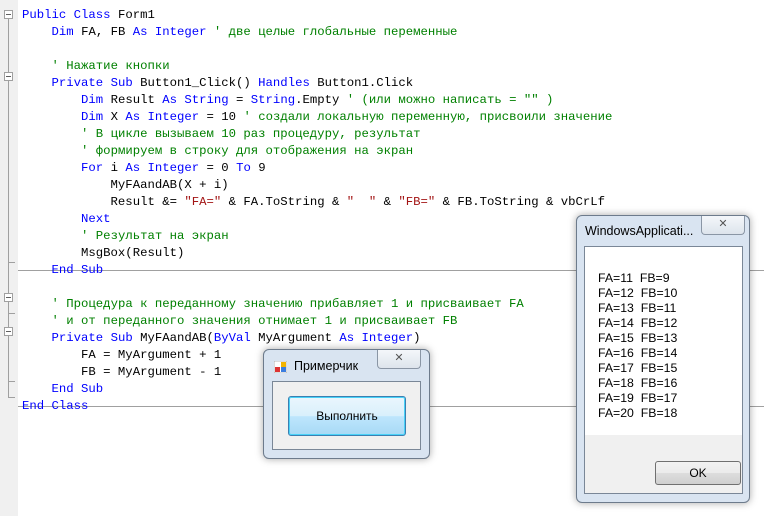 Image resolution: width=764 pixels, height=516 pixels. I want to click on code-text: = 10, so click(225, 117).